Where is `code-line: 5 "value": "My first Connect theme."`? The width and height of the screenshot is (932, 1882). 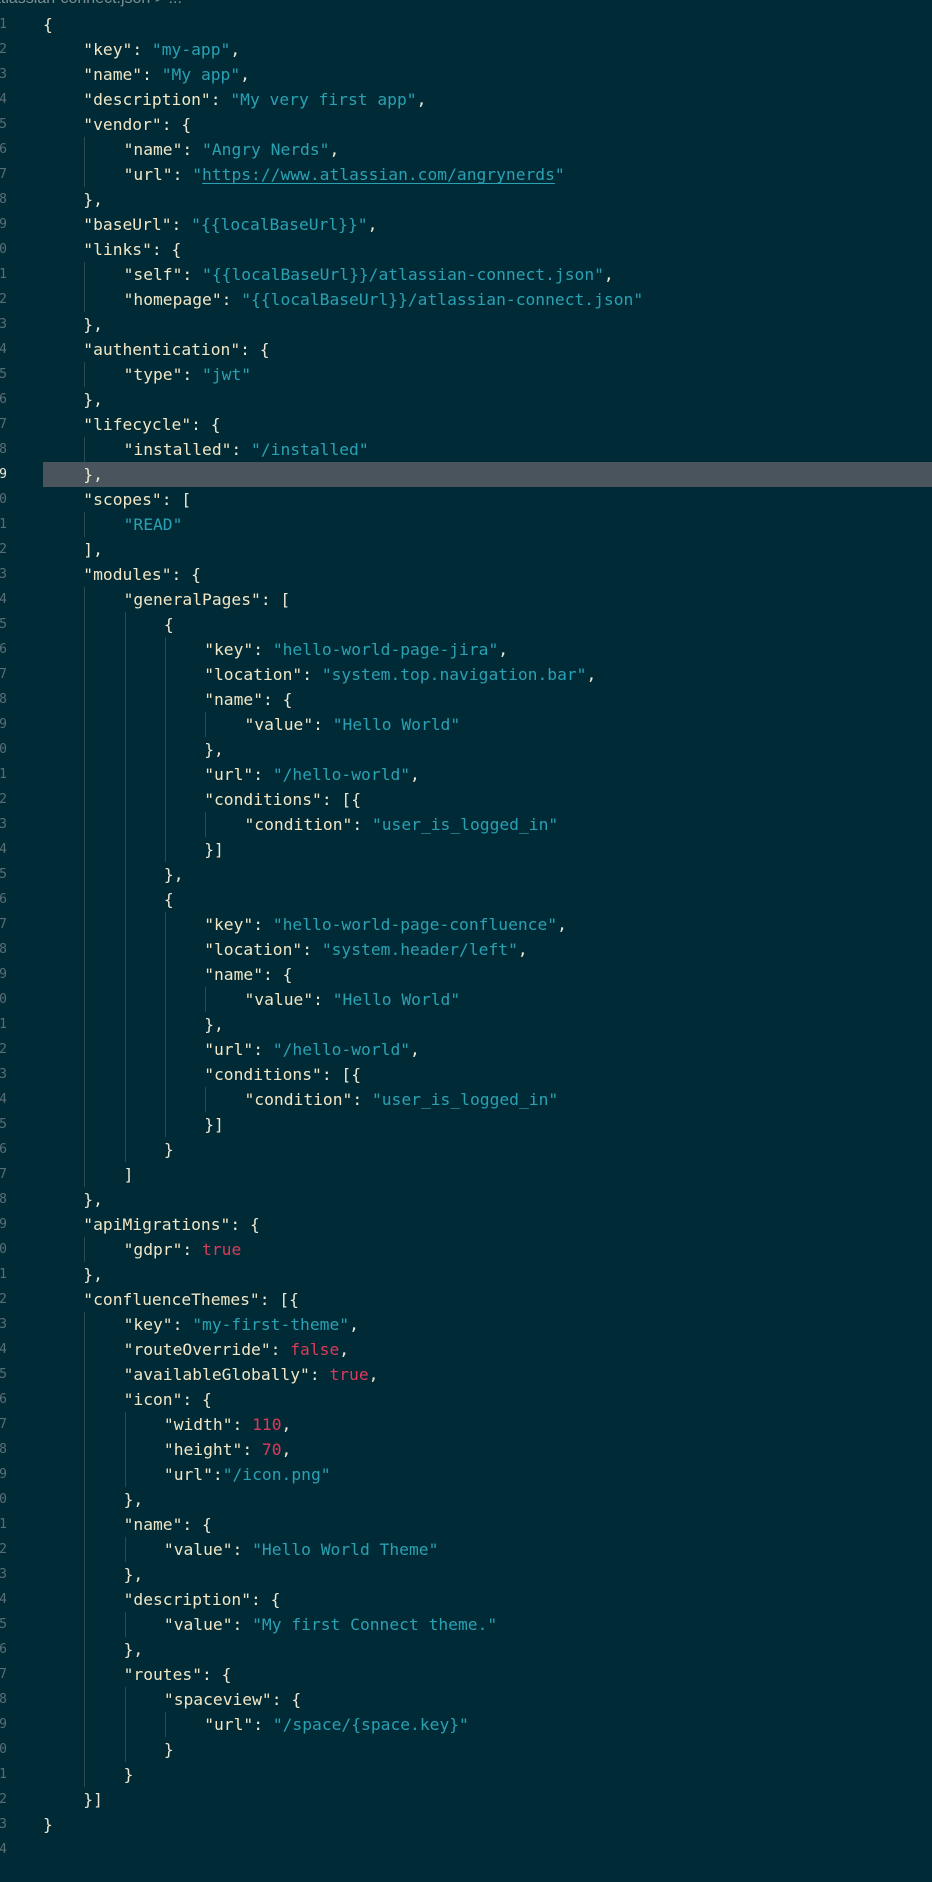 code-line: 5 "value": "My first Connect theme." is located at coordinates (466, 1624).